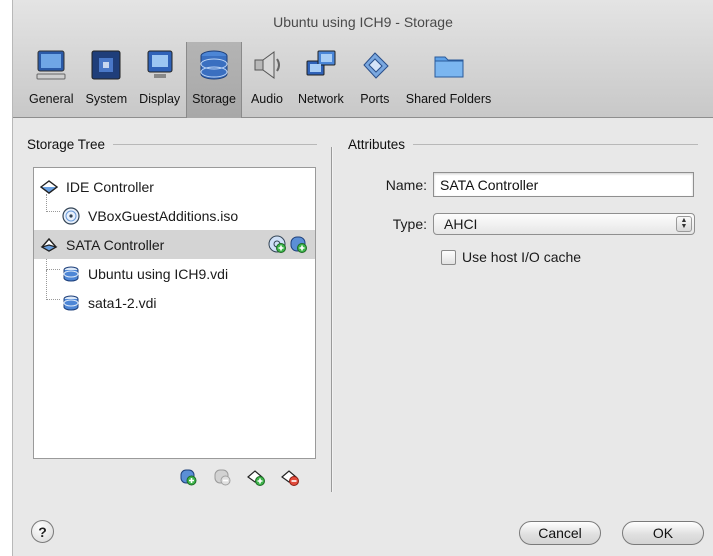 This screenshot has width=713, height=556. I want to click on tree-item-label: Ubuntu using ICH9.vdi, so click(158, 273).